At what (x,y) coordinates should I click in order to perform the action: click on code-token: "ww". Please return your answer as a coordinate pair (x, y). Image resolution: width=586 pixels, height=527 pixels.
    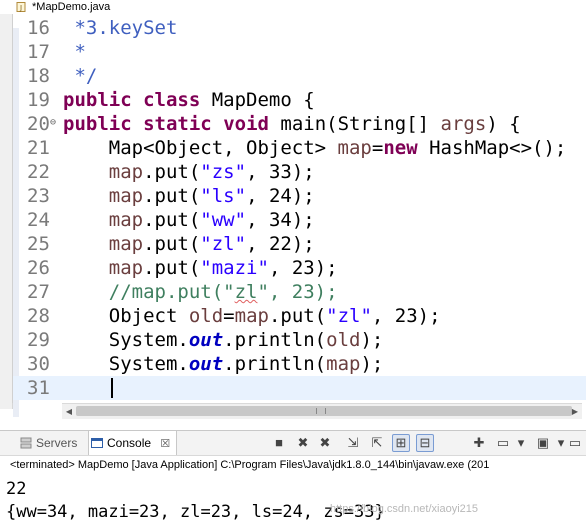
    Looking at the image, I should click on (223, 220).